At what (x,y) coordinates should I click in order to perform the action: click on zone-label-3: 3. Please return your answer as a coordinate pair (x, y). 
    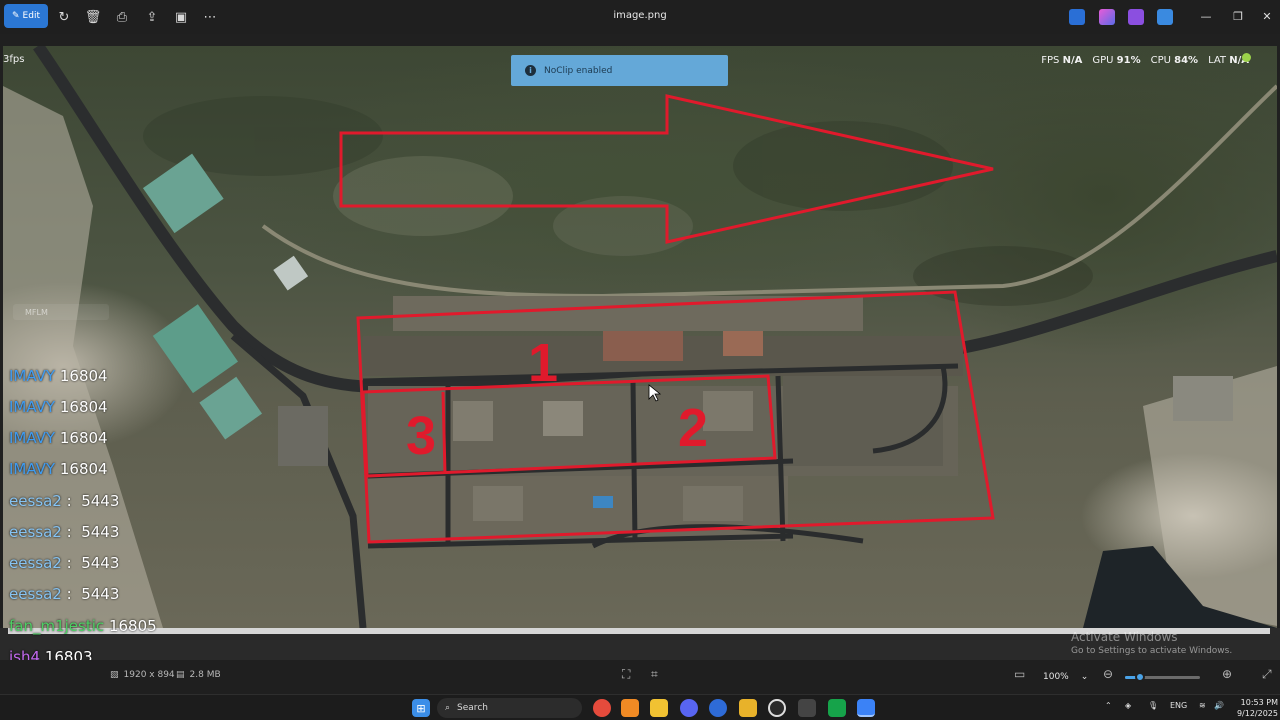
    Looking at the image, I should click on (421, 436).